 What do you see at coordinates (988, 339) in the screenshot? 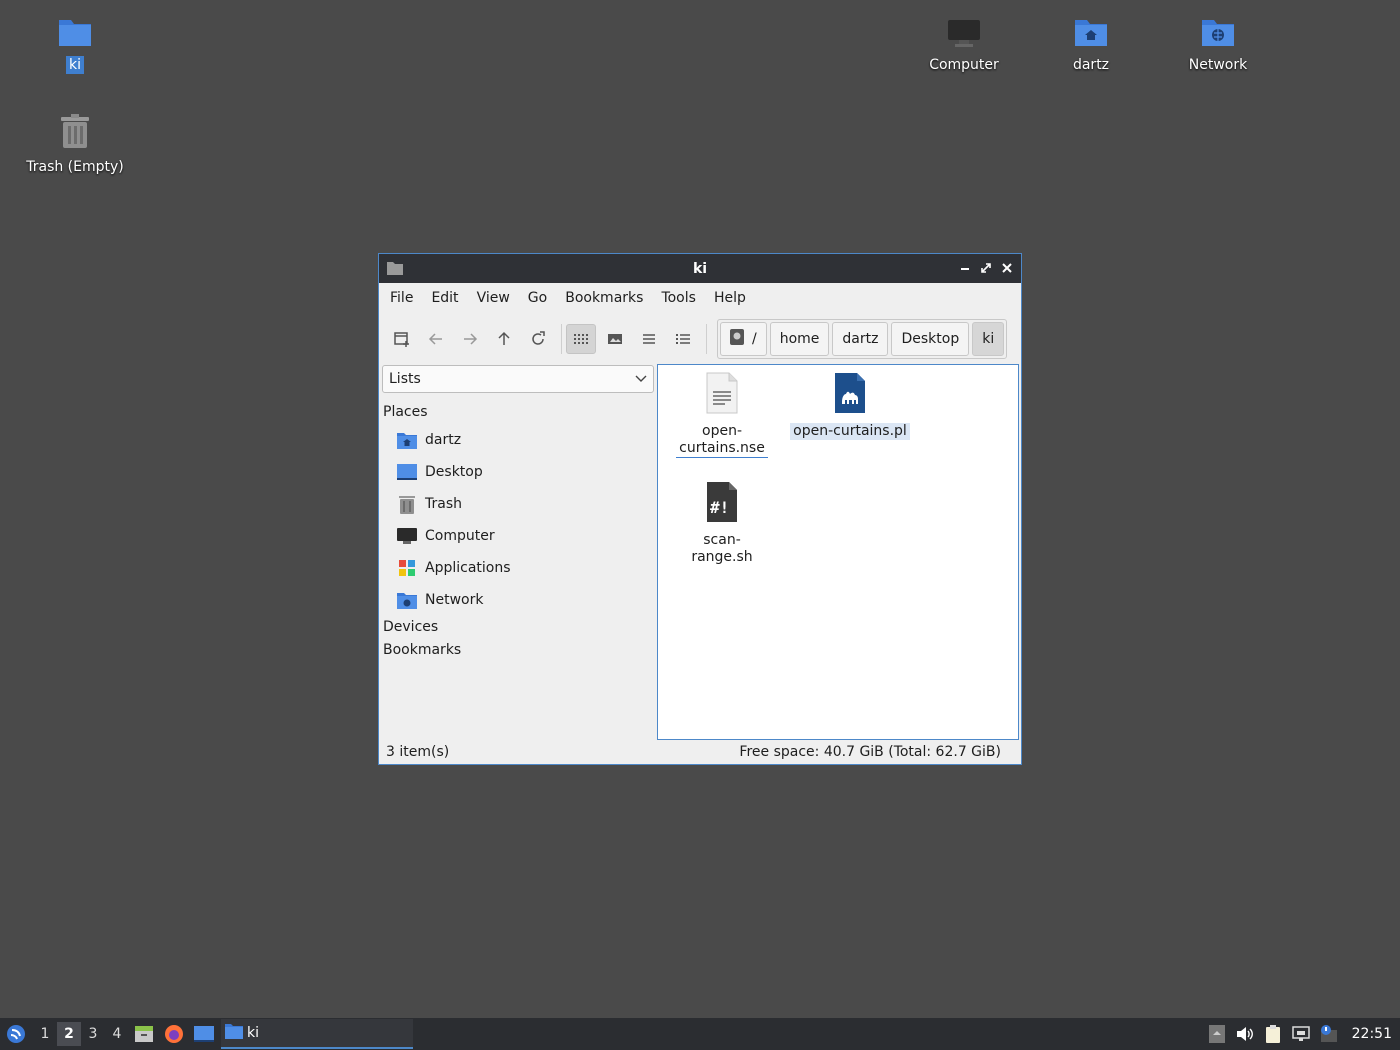
I see `breadcrumb-ki: ki` at bounding box center [988, 339].